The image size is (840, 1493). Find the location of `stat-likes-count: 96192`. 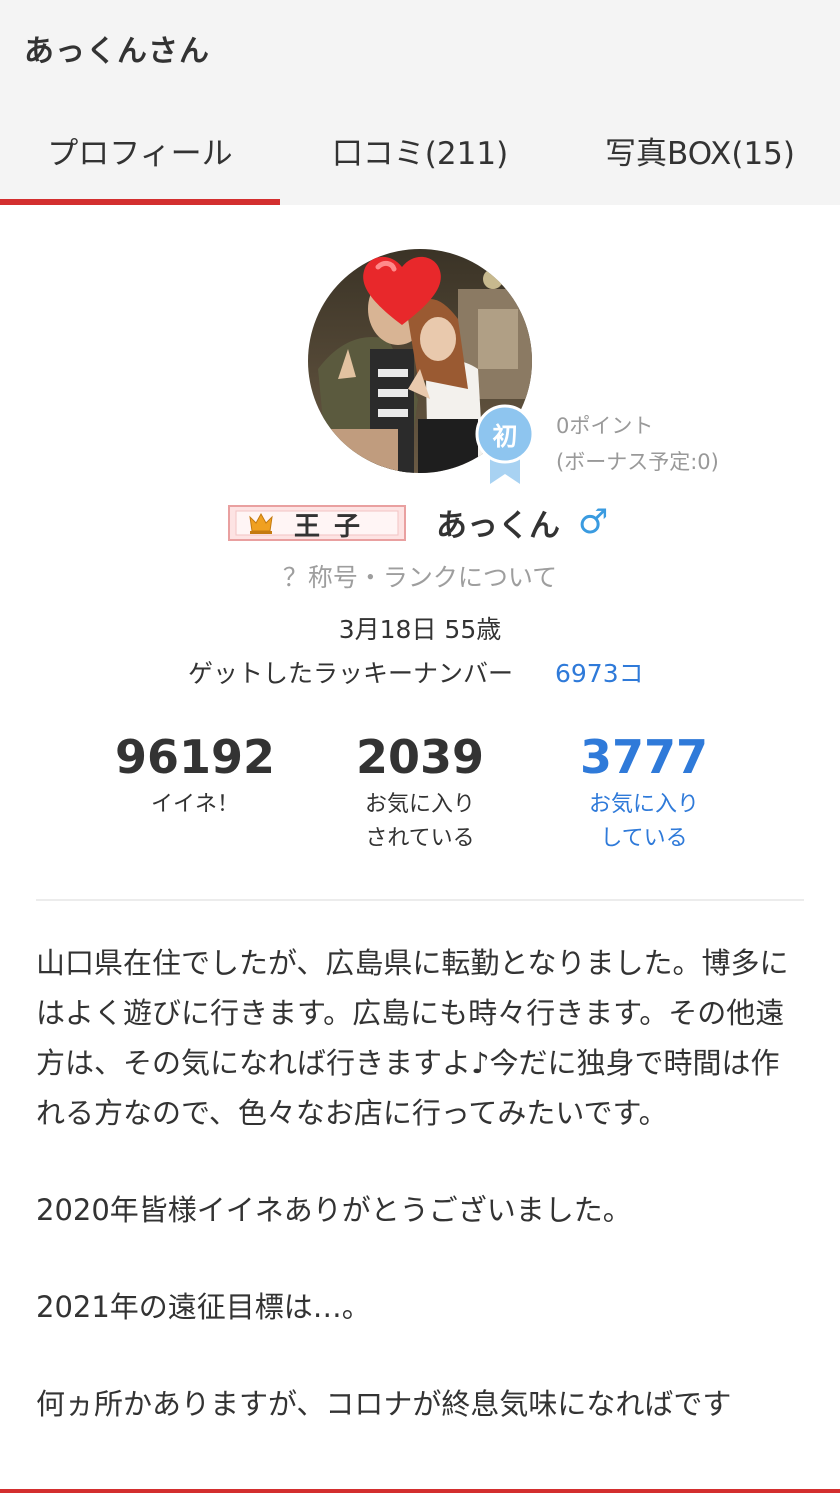

stat-likes-count: 96192 is located at coordinates (195, 757).